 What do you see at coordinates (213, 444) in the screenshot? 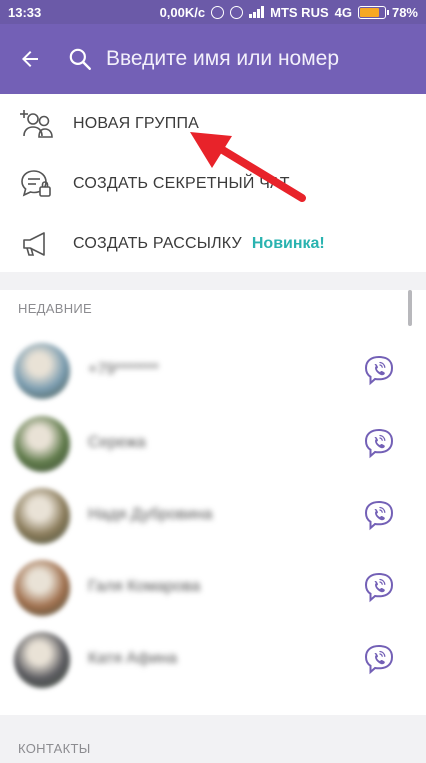
I see `contact-row: Сережа` at bounding box center [213, 444].